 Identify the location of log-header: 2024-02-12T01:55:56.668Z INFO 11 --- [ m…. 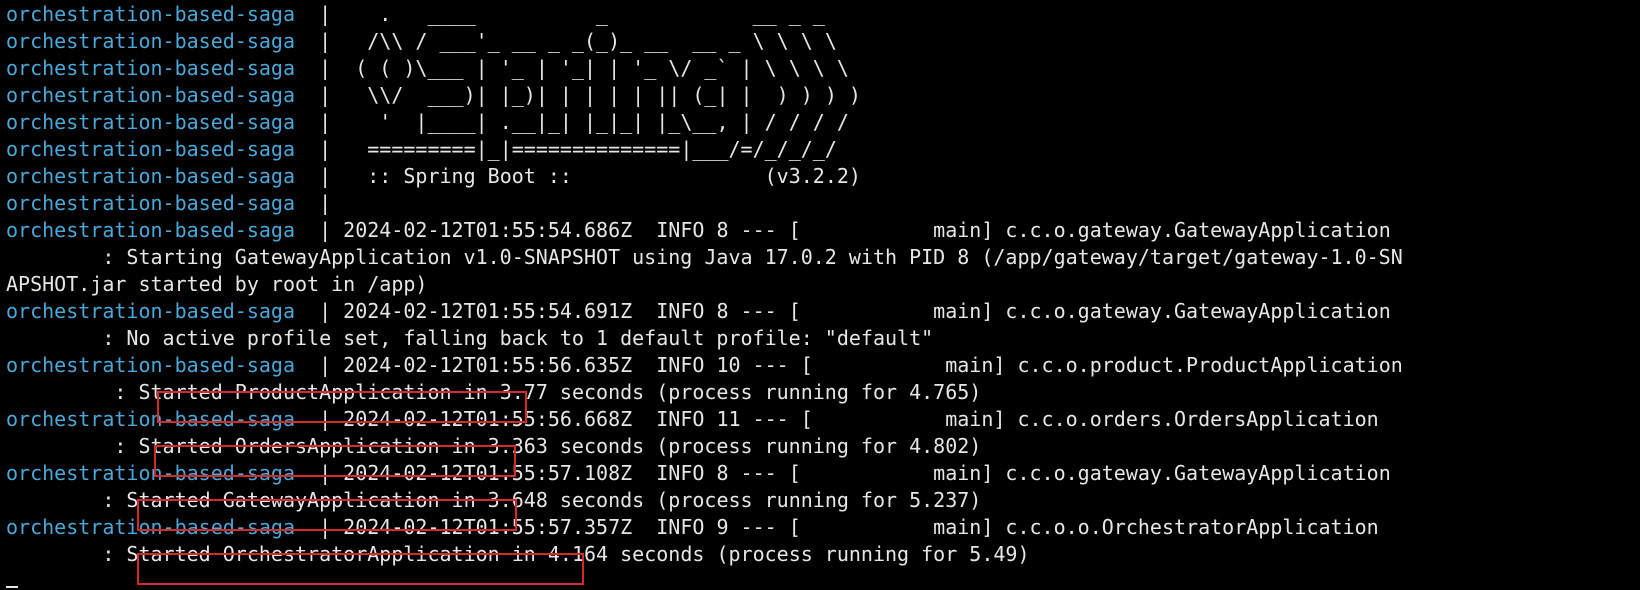
(861, 419).